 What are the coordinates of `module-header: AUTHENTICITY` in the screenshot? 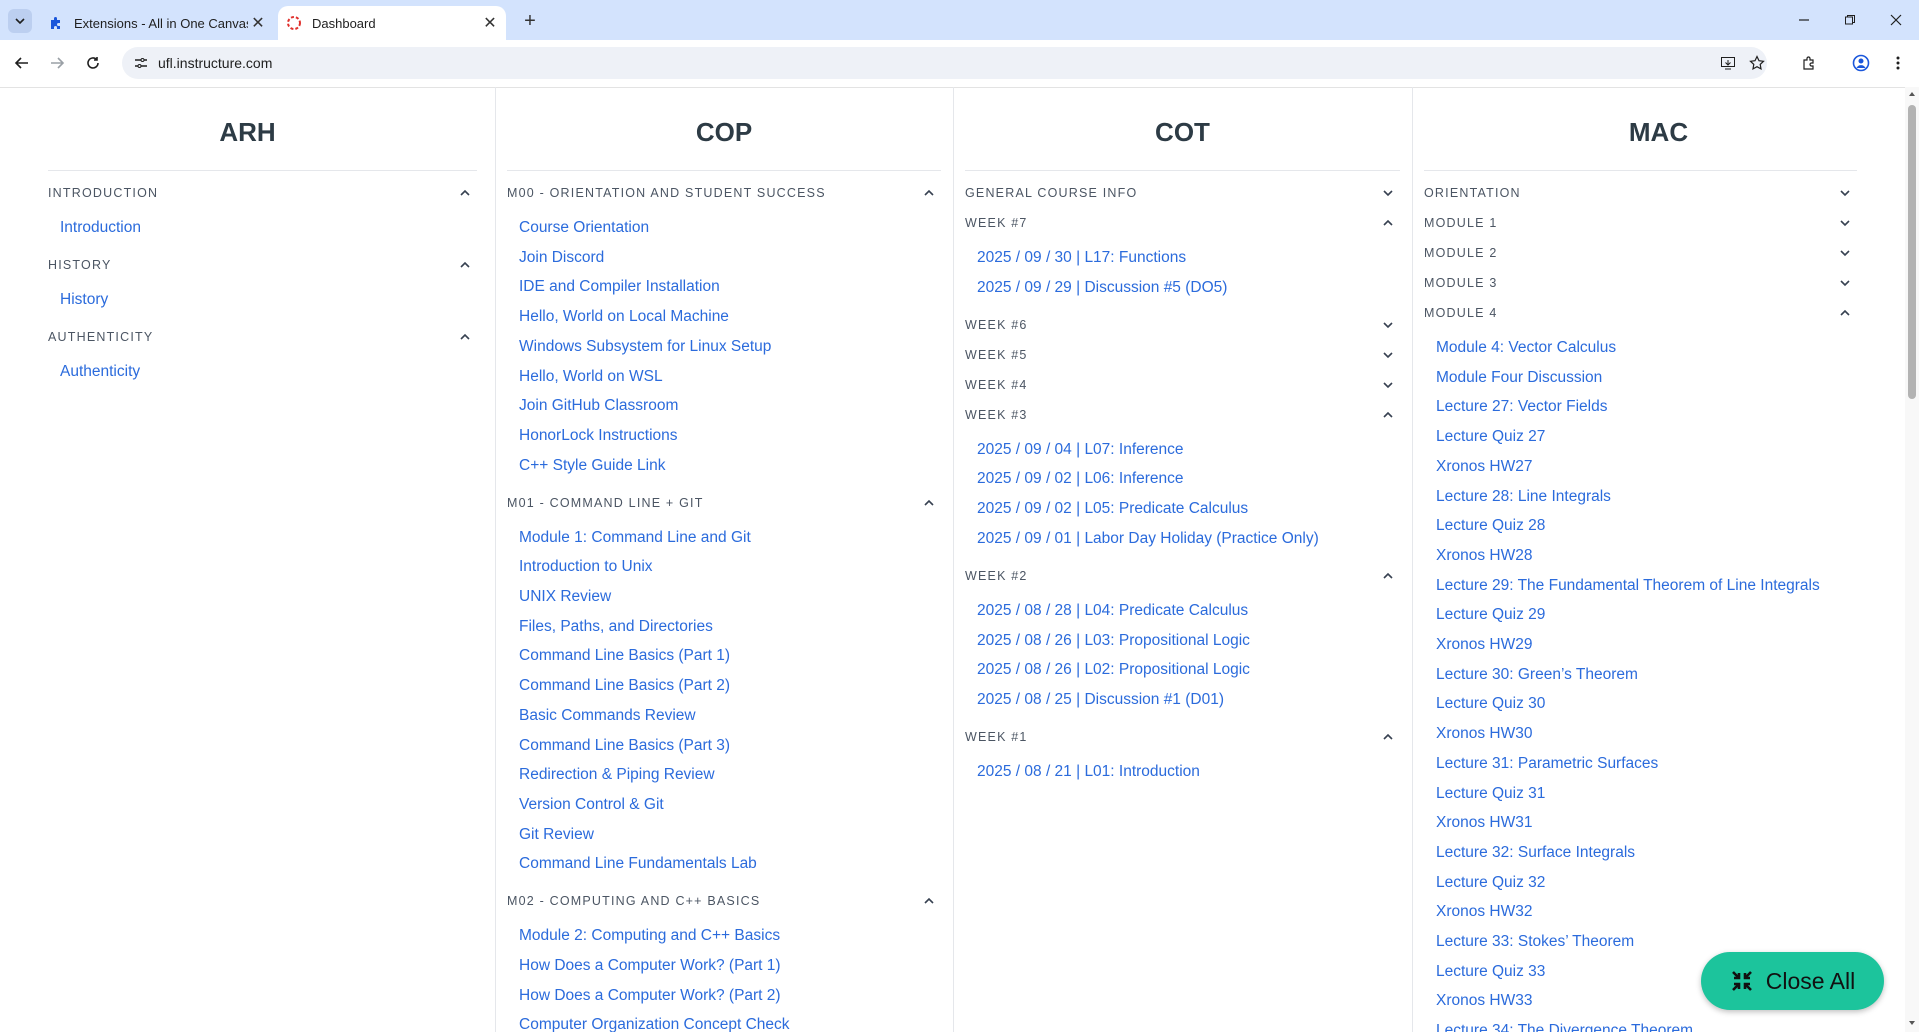 It's located at (100, 337).